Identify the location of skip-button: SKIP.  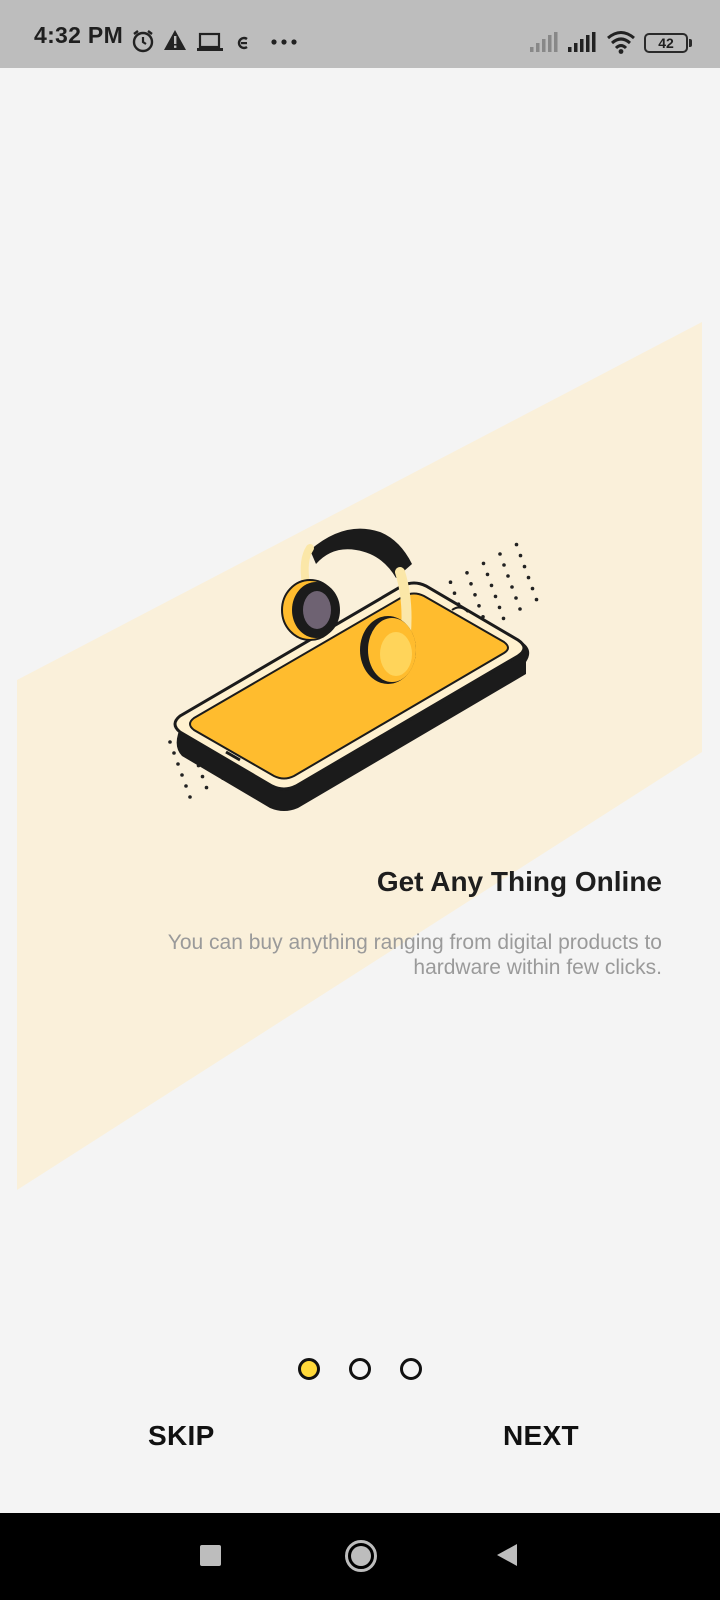
(181, 1436).